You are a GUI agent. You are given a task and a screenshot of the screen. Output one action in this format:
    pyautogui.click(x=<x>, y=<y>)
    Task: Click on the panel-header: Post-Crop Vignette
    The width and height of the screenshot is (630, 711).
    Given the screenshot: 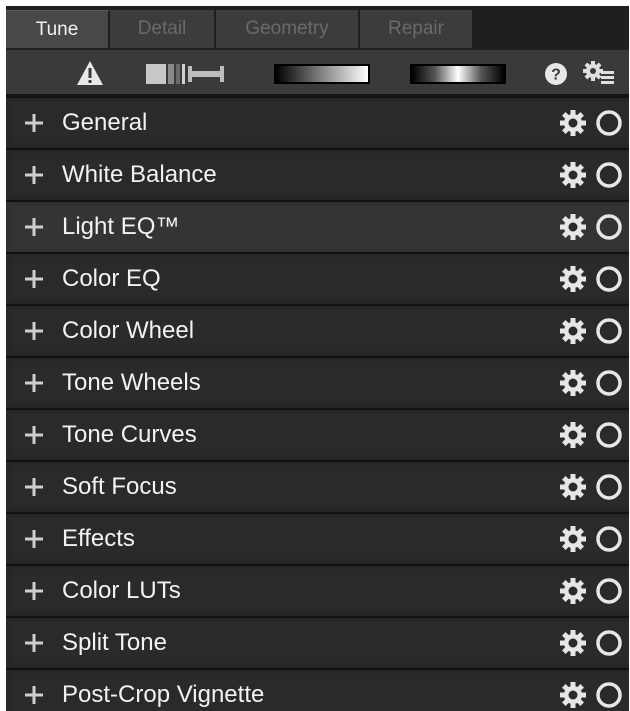 What is the action you would take?
    pyautogui.click(x=320, y=692)
    